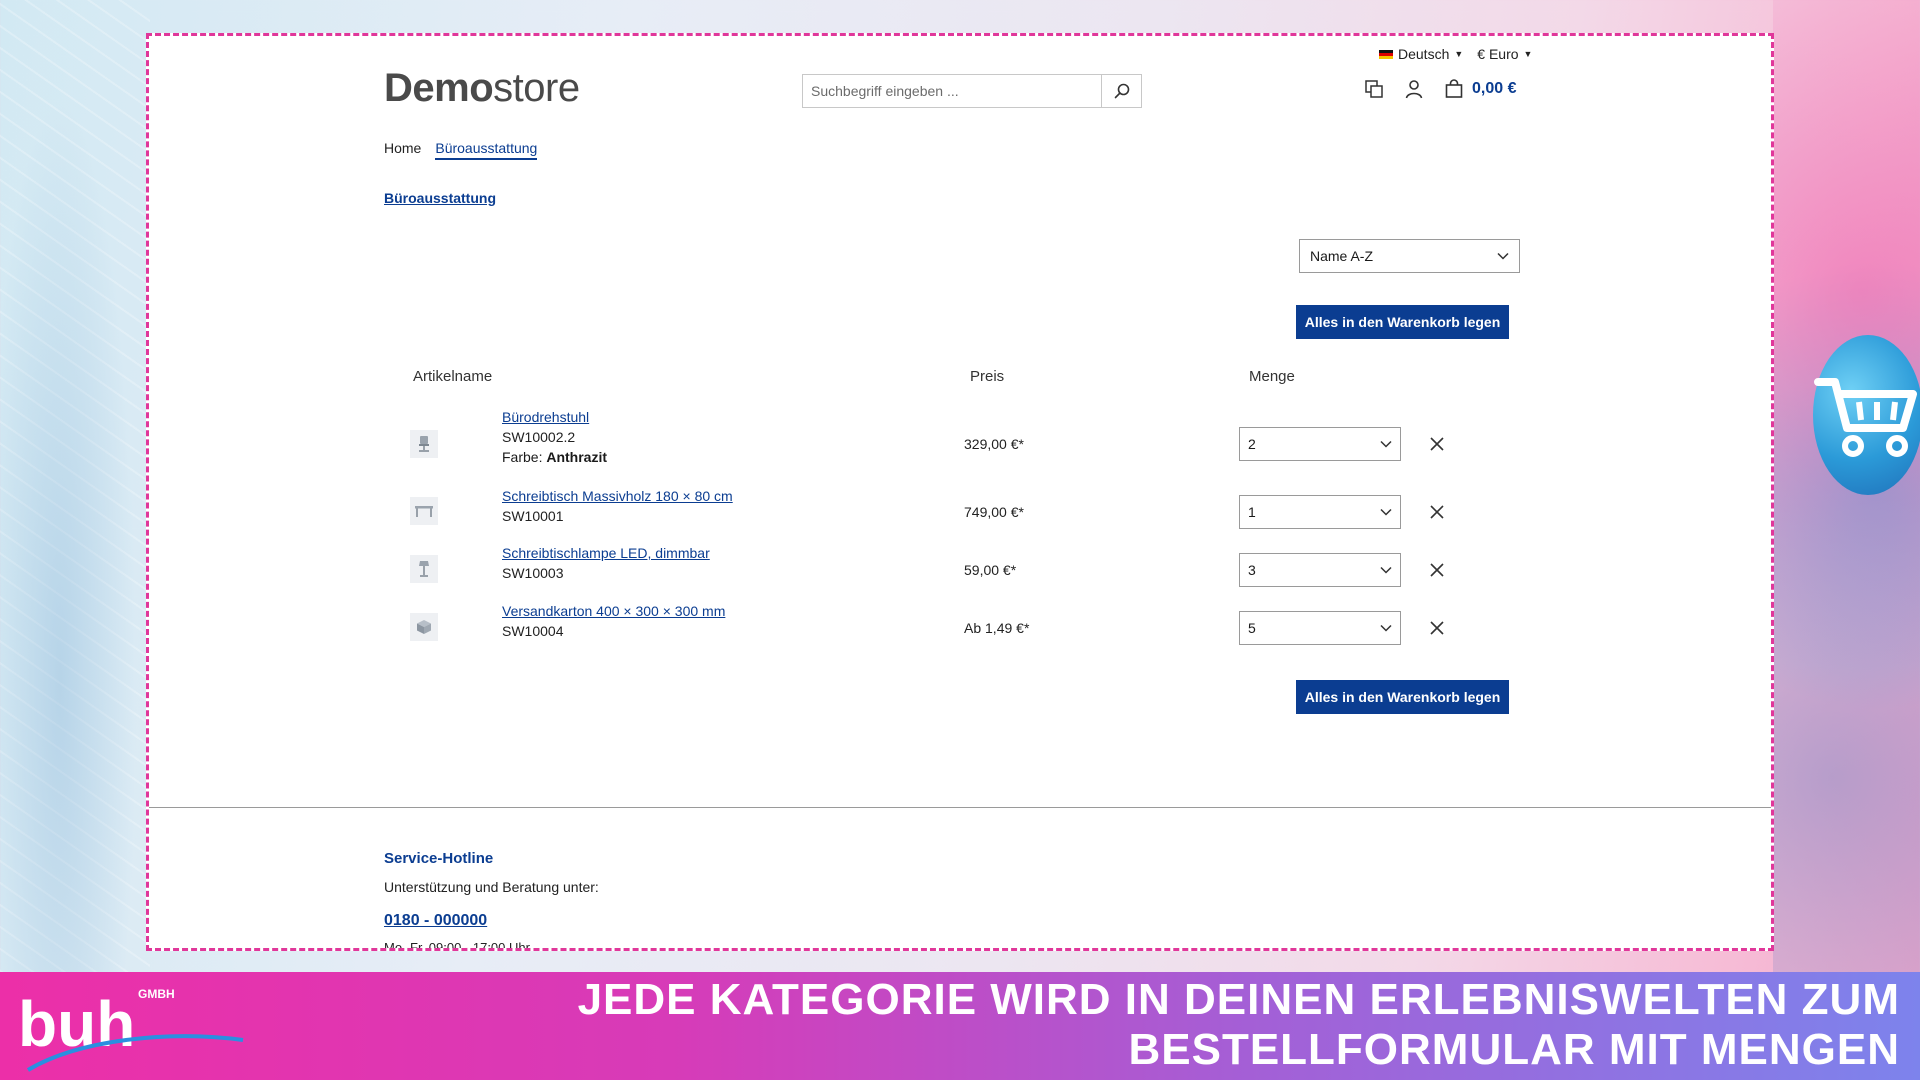 This screenshot has width=1920, height=1080. I want to click on quantity-value: 1, so click(1252, 512).